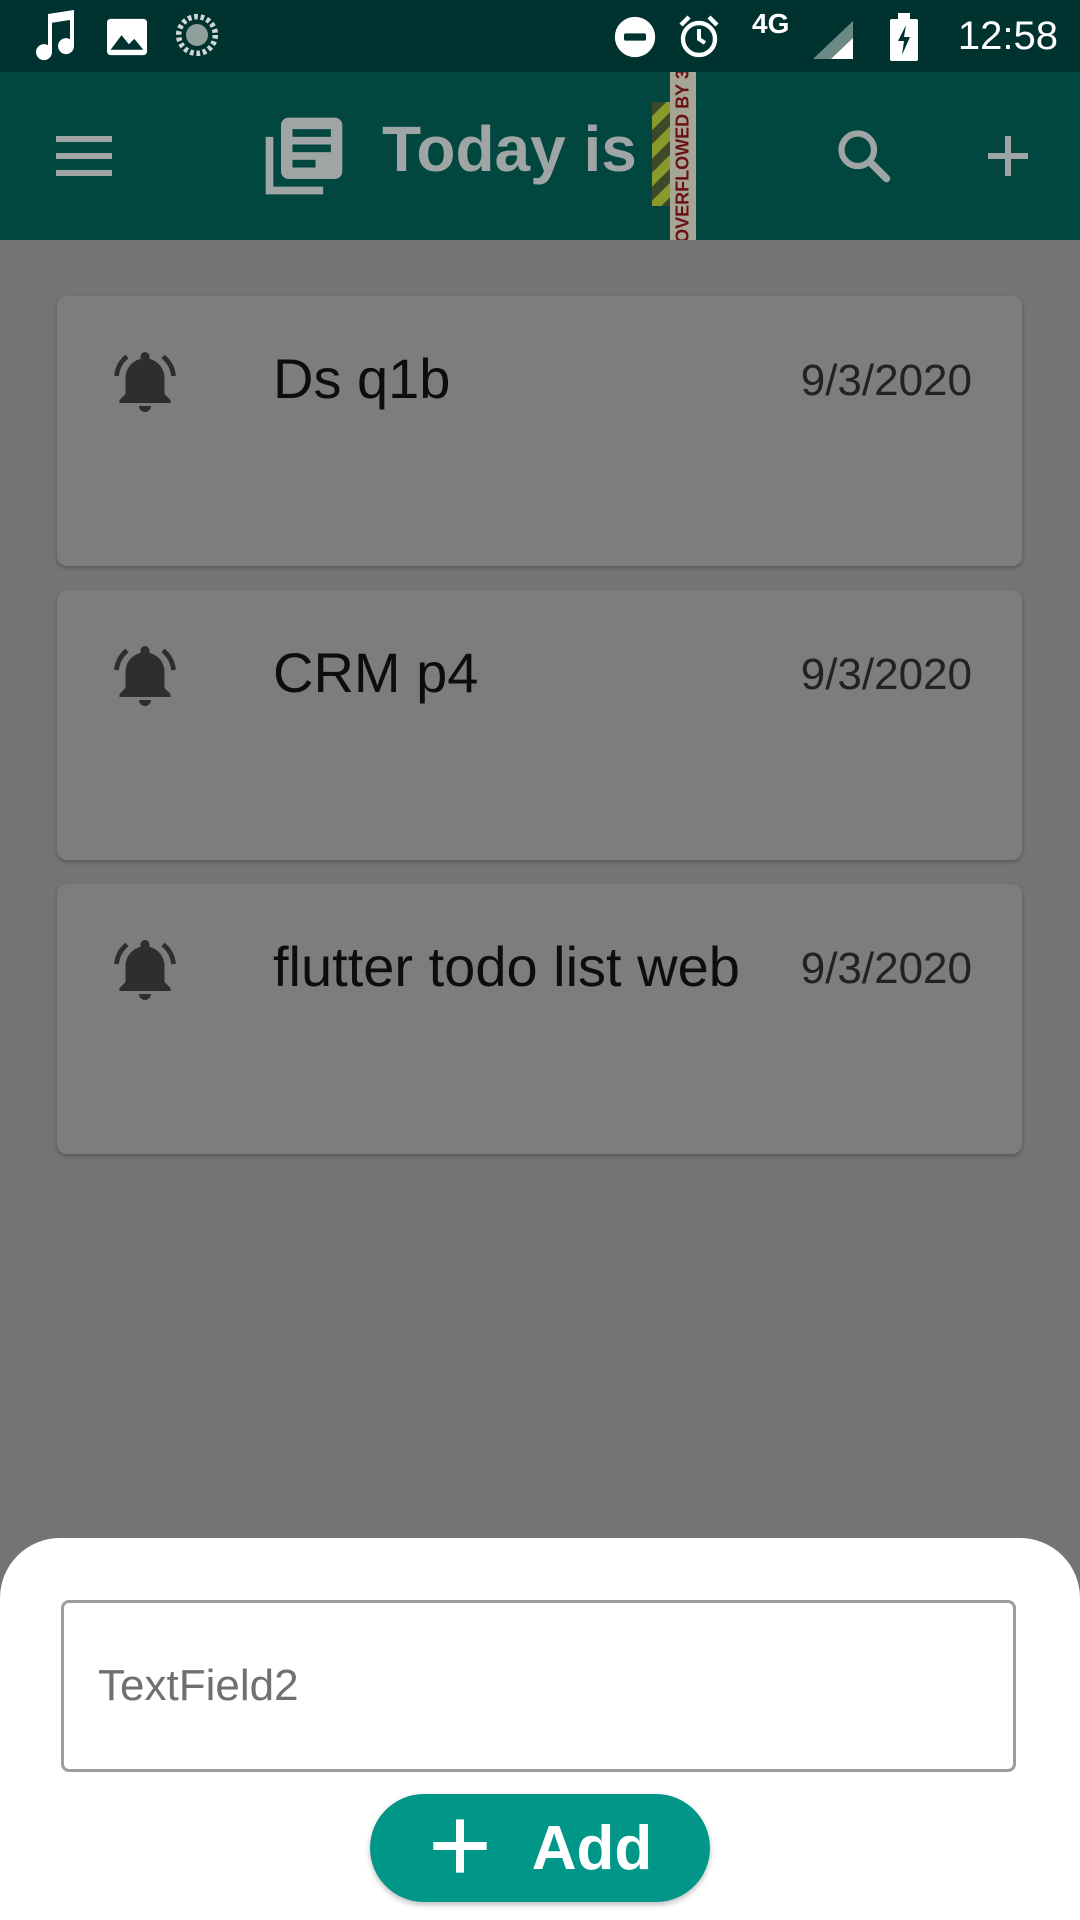  I want to click on task-title: Ds q1b, so click(362, 378).